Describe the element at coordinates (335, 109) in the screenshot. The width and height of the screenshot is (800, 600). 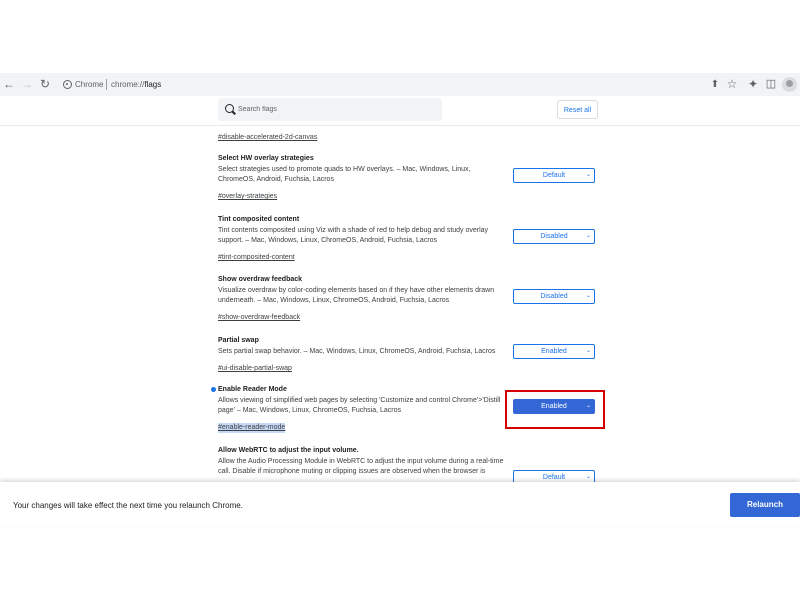
I see `search-input` at that location.